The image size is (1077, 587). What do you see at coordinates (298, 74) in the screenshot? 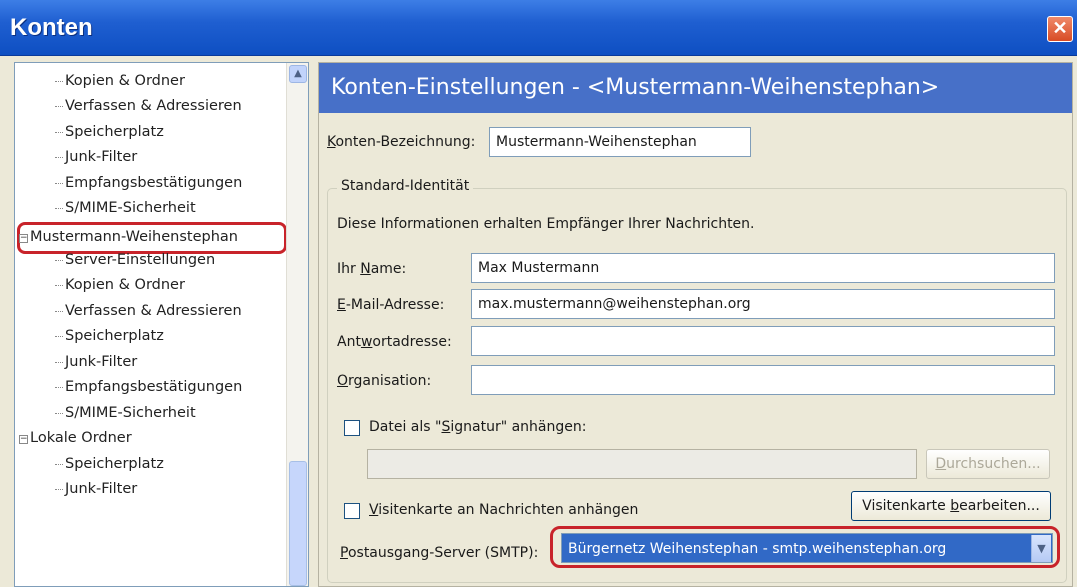
I see `scroll-up-icon: ▲` at bounding box center [298, 74].